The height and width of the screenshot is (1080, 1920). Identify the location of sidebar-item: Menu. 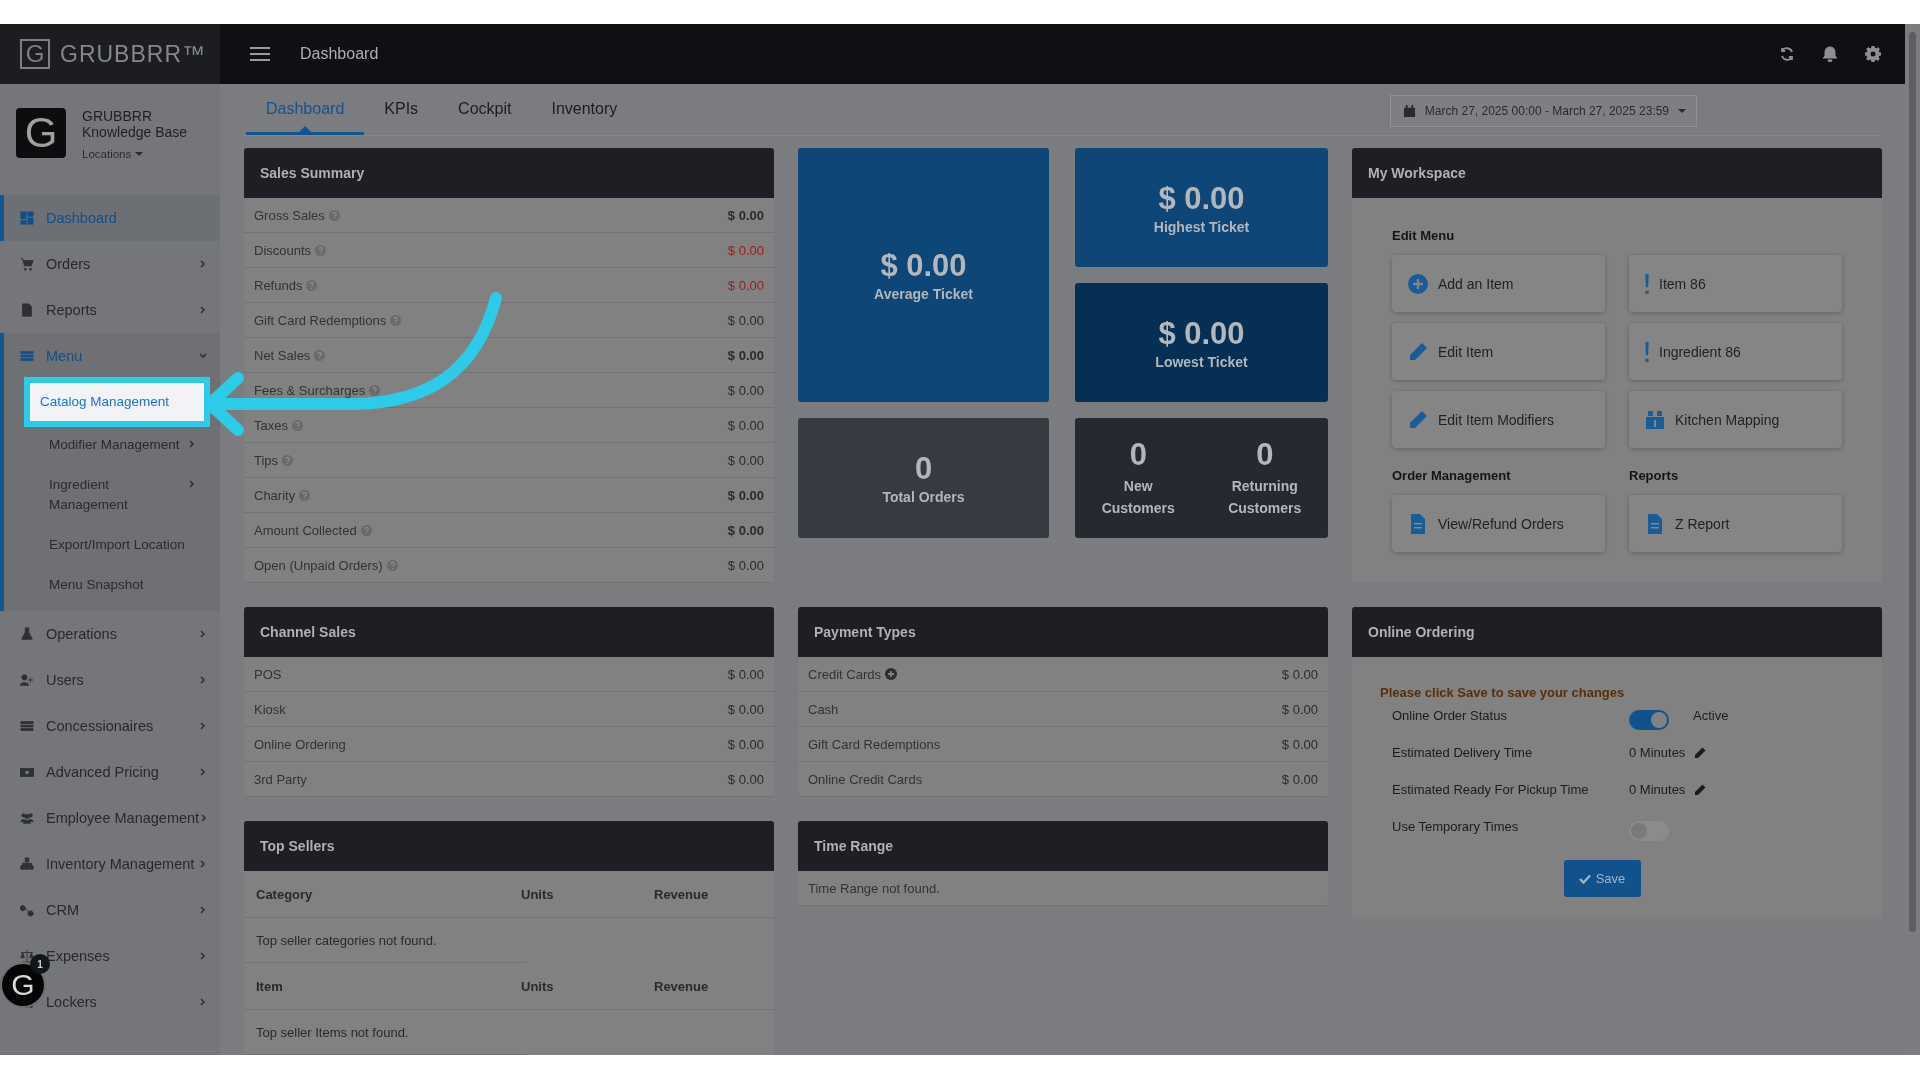
(110, 356).